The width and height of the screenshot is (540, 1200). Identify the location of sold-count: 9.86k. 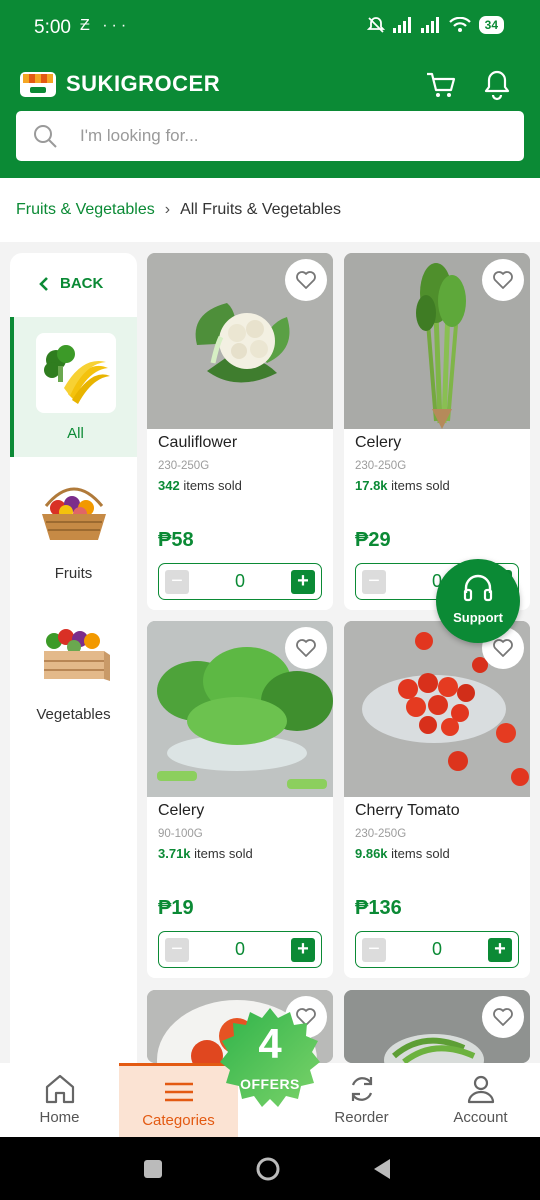
(371, 853).